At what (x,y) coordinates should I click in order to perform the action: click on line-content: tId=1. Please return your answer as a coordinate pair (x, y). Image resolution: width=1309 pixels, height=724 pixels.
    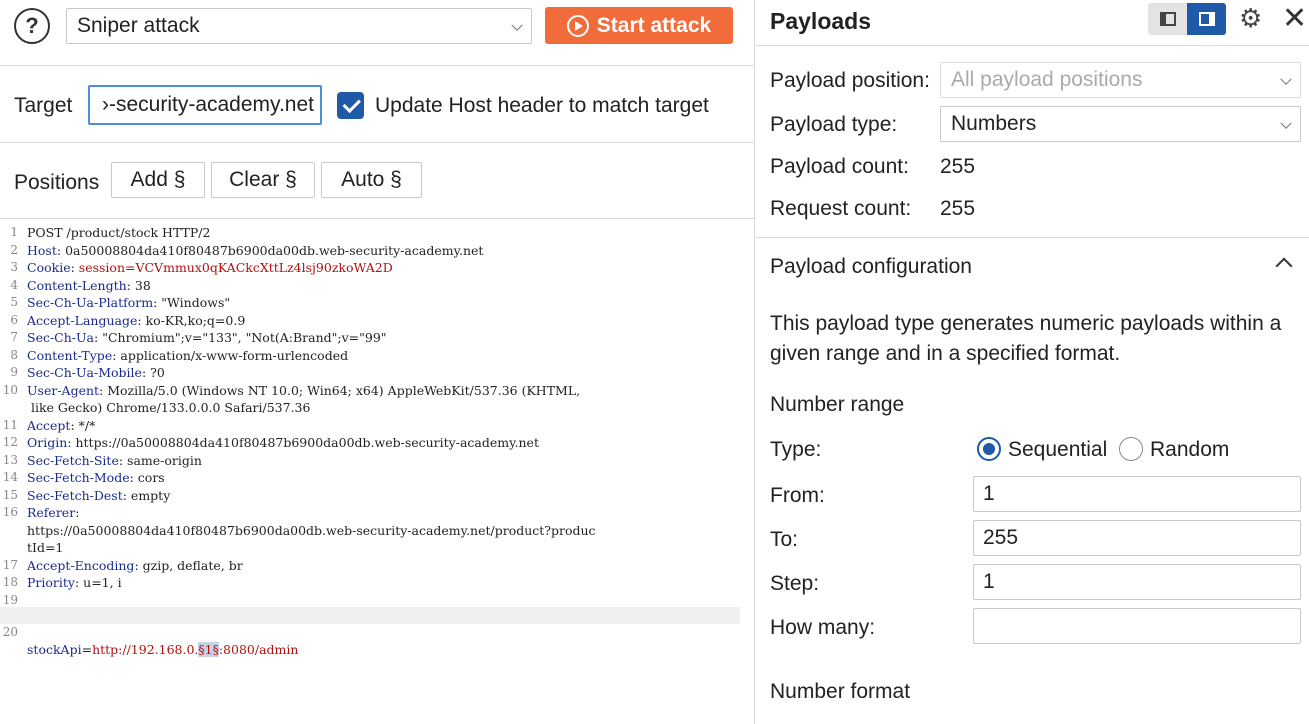
    Looking at the image, I should click on (45, 547).